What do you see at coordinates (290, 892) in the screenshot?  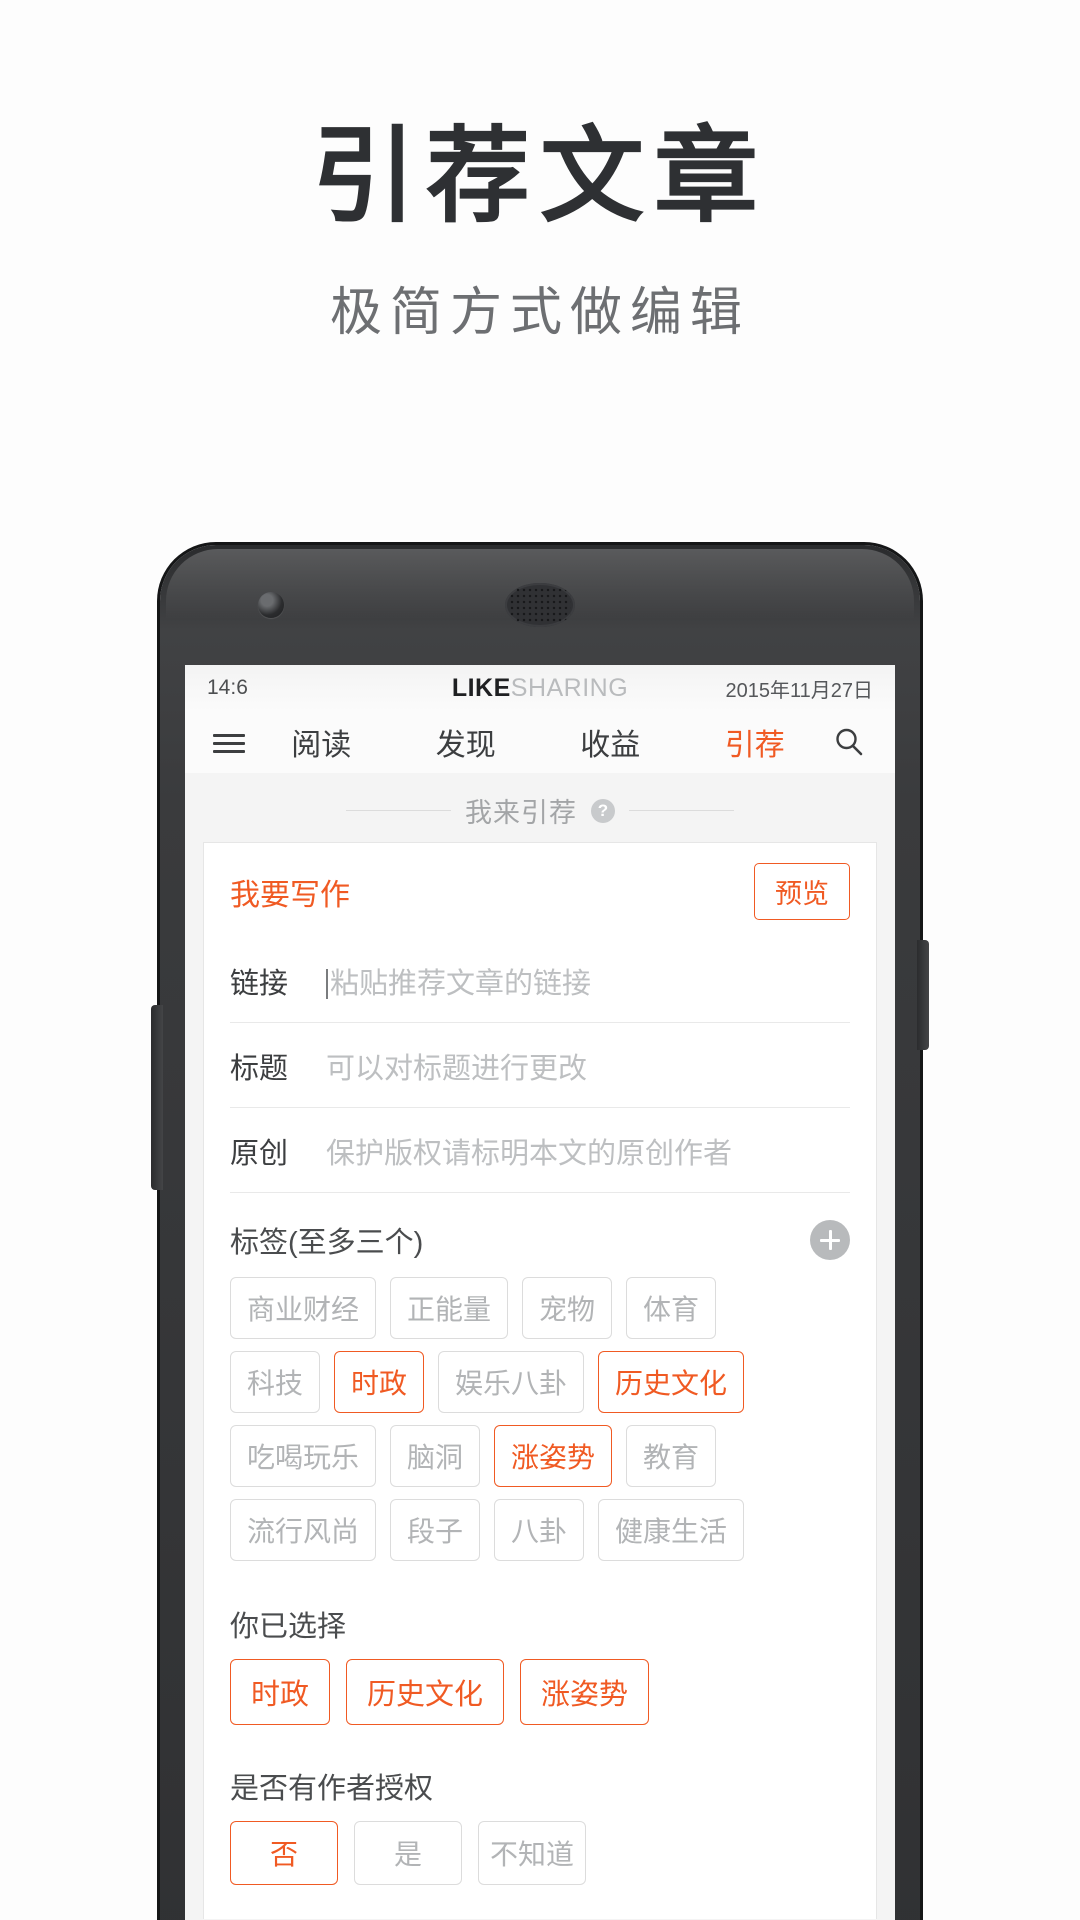 I see `write-article-link: 我要写作` at bounding box center [290, 892].